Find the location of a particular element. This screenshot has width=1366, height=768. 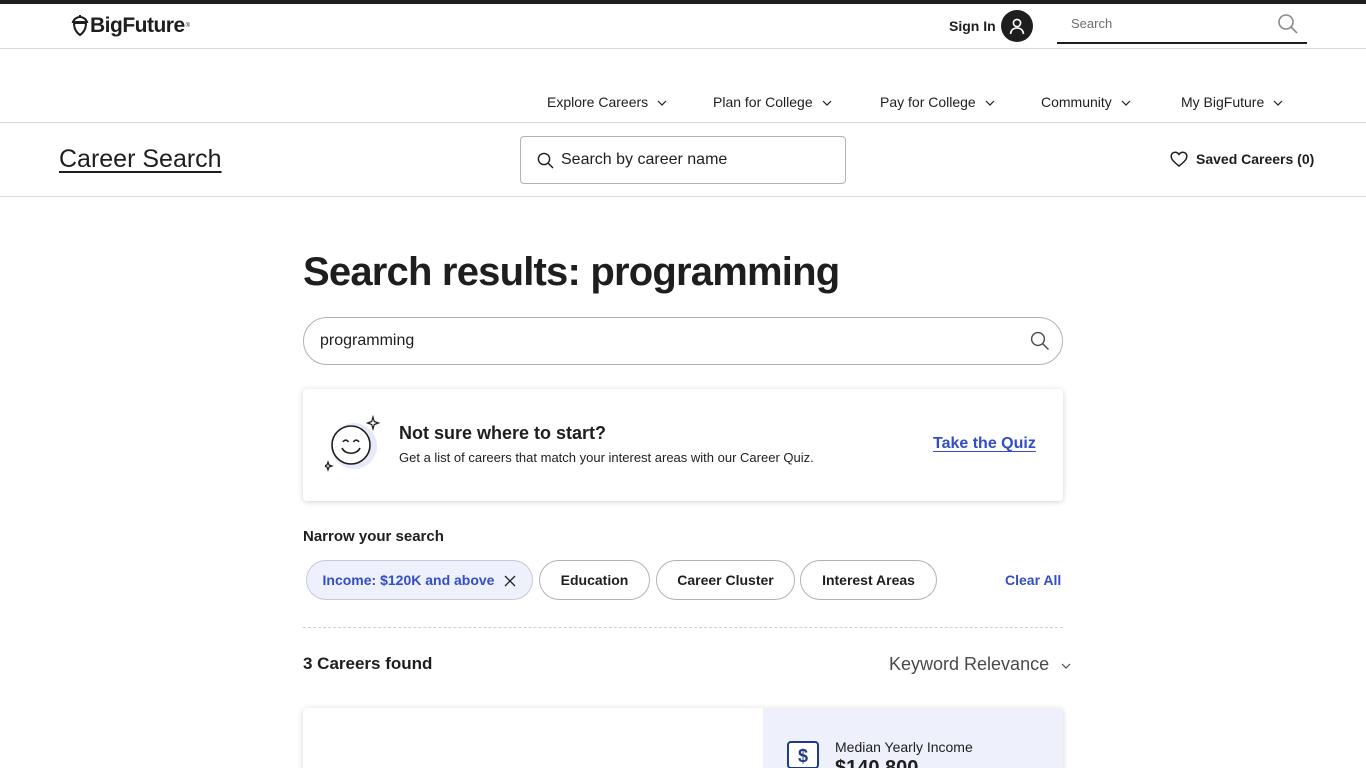

filter-chip-education: Education is located at coordinates (594, 580).